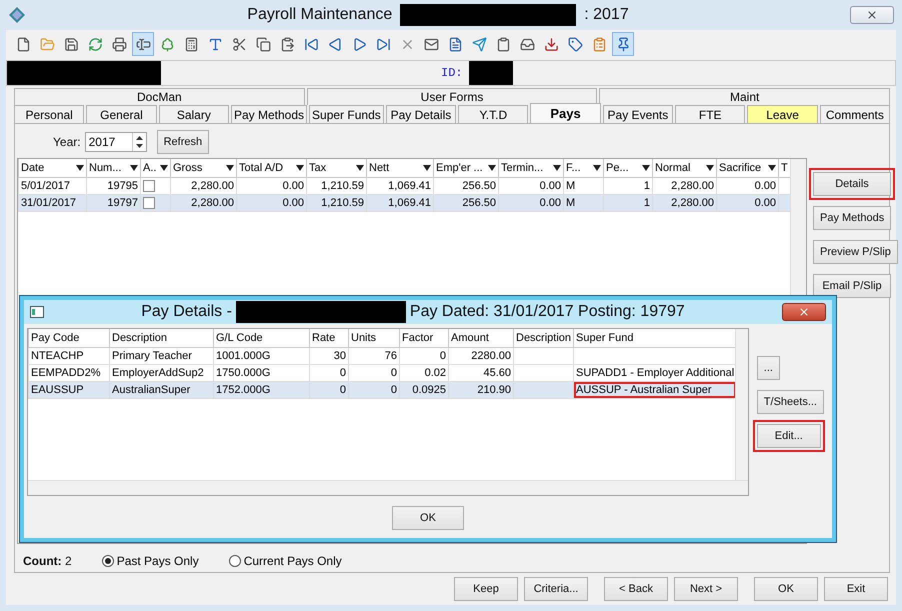 Image resolution: width=902 pixels, height=611 pixels. I want to click on ok-button: OK, so click(428, 518).